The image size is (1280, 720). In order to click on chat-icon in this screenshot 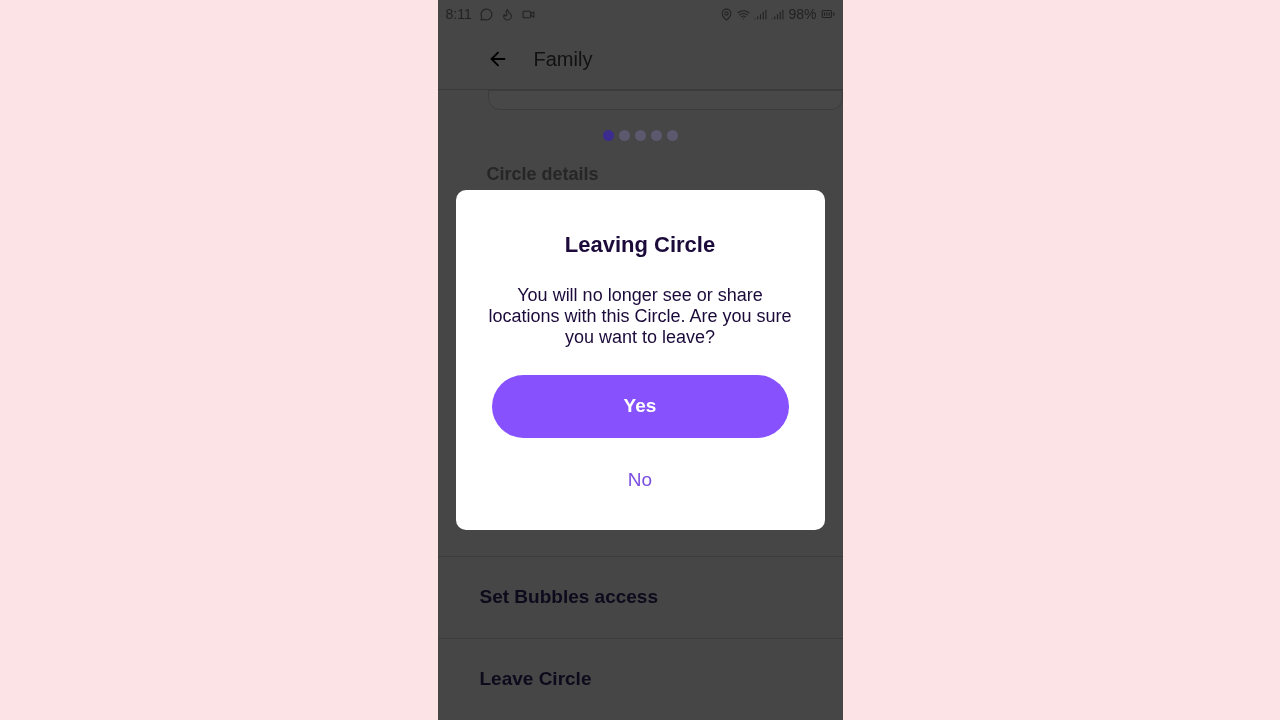, I will do `click(486, 14)`.